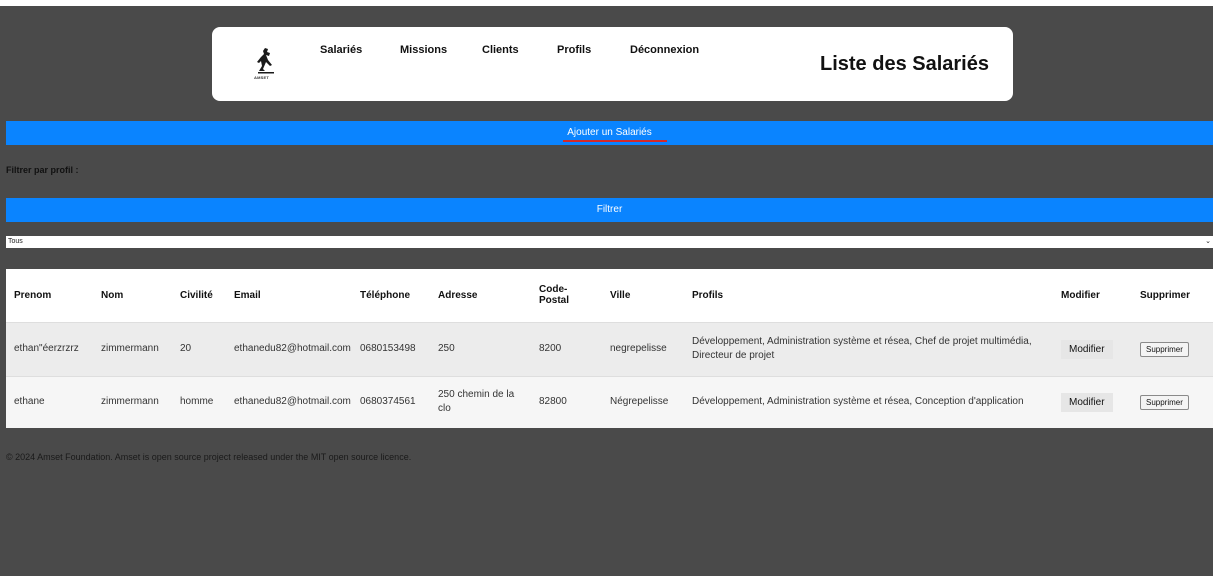 The width and height of the screenshot is (1213, 576). What do you see at coordinates (33, 295) in the screenshot?
I see `header-prenom: Prenom` at bounding box center [33, 295].